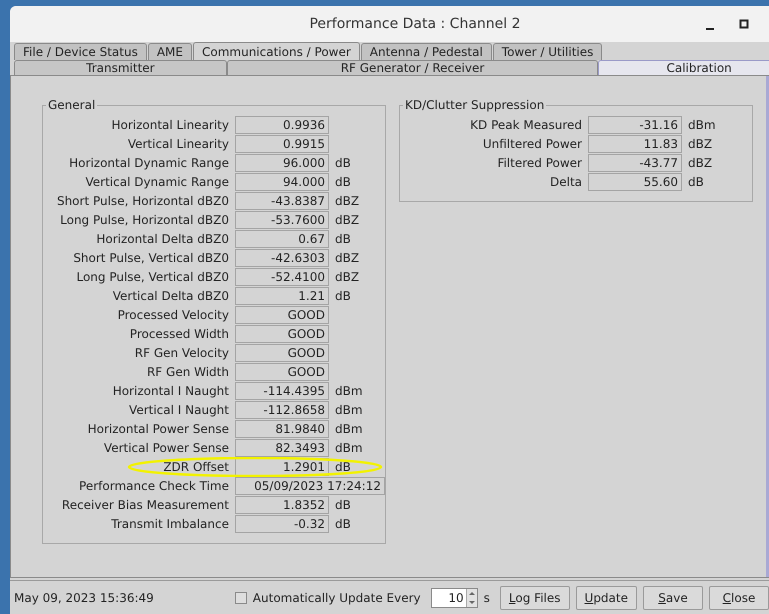  I want to click on field-label: Vertical Dynamic Range, so click(156, 182).